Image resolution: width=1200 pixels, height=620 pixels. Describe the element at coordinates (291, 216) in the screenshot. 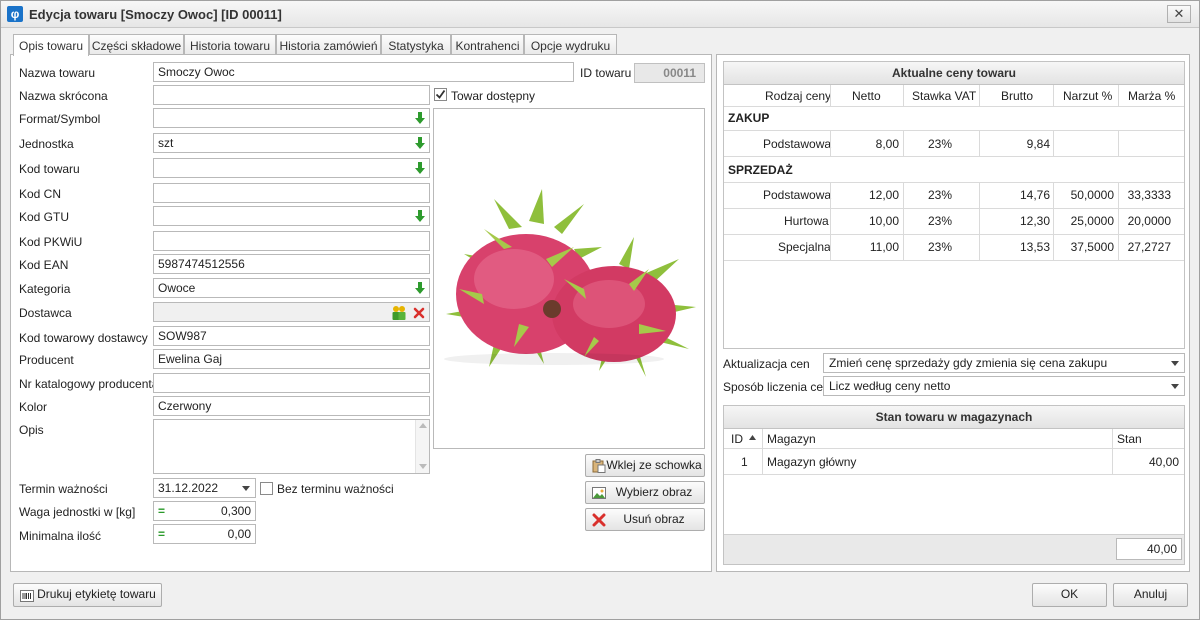

I see `kod-gtu-select` at that location.